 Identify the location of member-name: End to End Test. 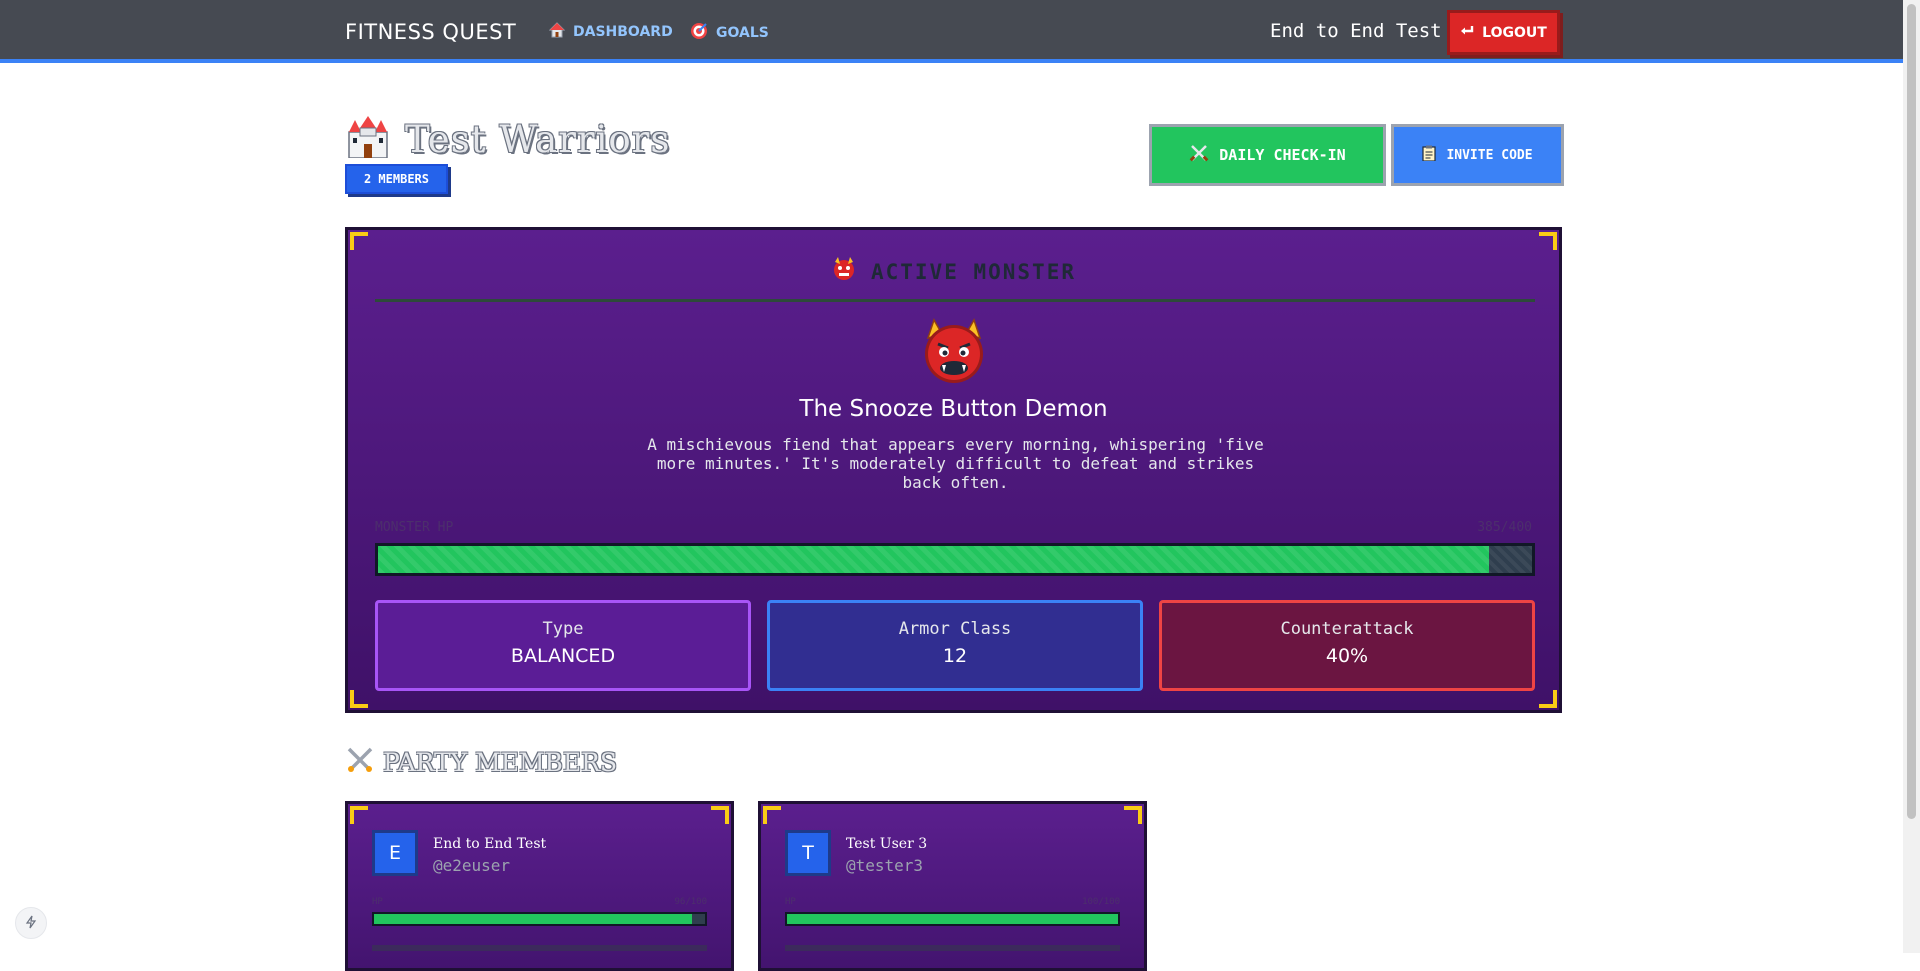
(490, 844).